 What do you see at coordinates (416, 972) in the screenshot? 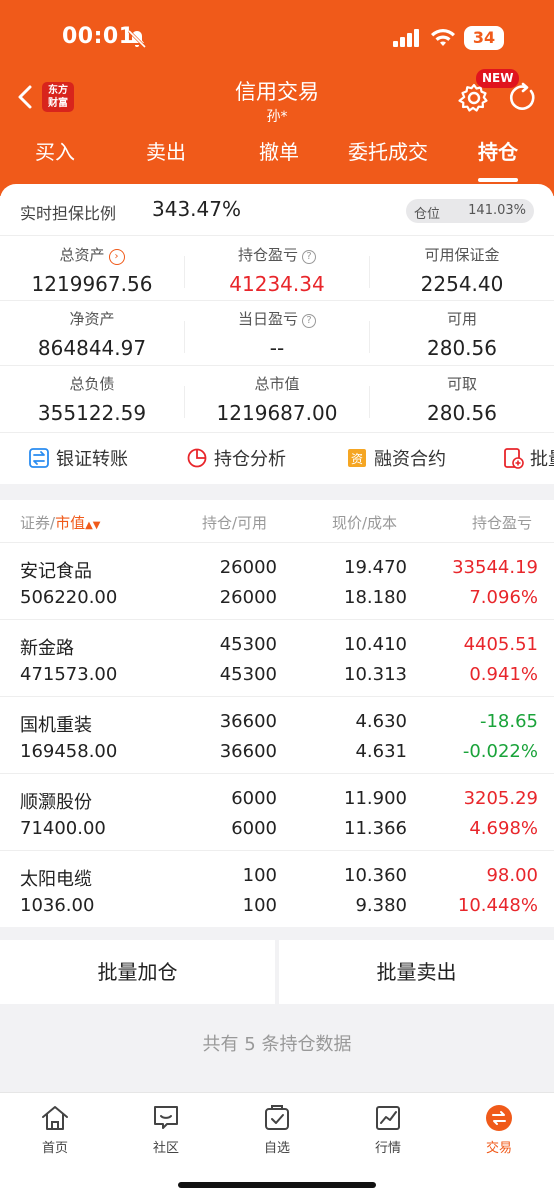
I see `batch-sell-button: 批量卖出` at bounding box center [416, 972].